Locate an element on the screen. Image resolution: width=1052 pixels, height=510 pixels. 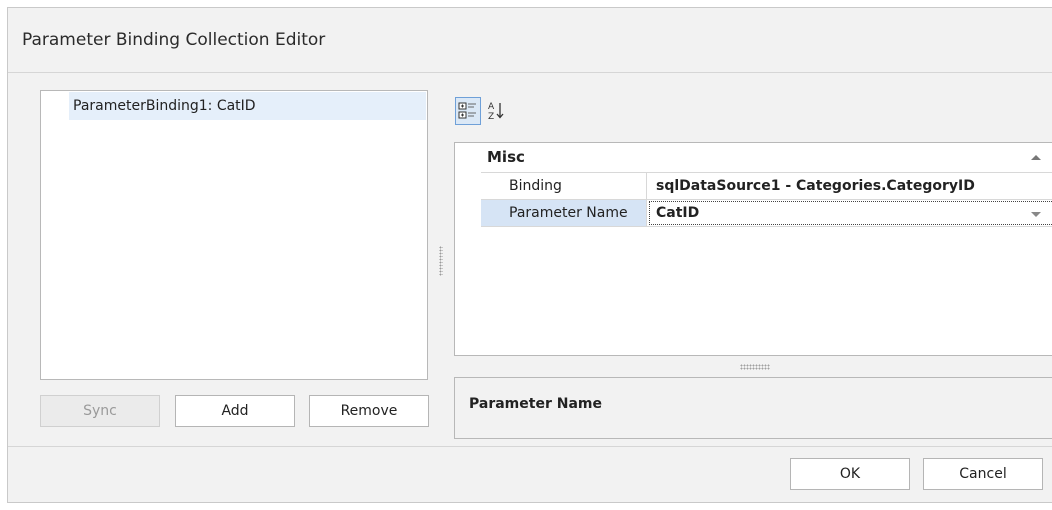
property-name: Parameter Name is located at coordinates (564, 213).